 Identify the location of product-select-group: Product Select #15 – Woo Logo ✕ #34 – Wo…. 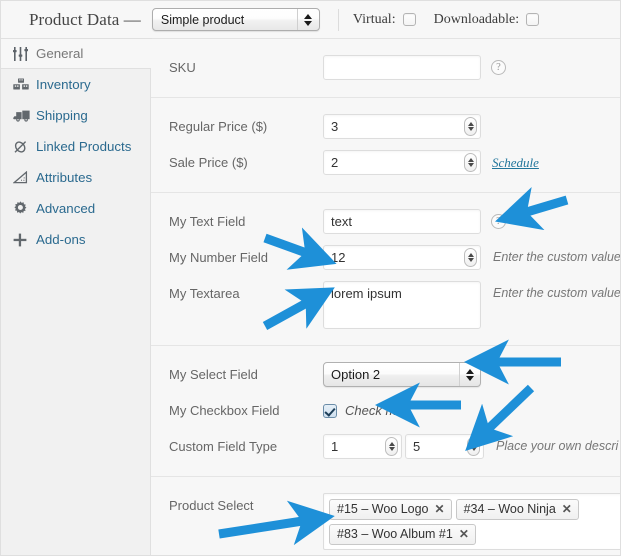
(385, 515).